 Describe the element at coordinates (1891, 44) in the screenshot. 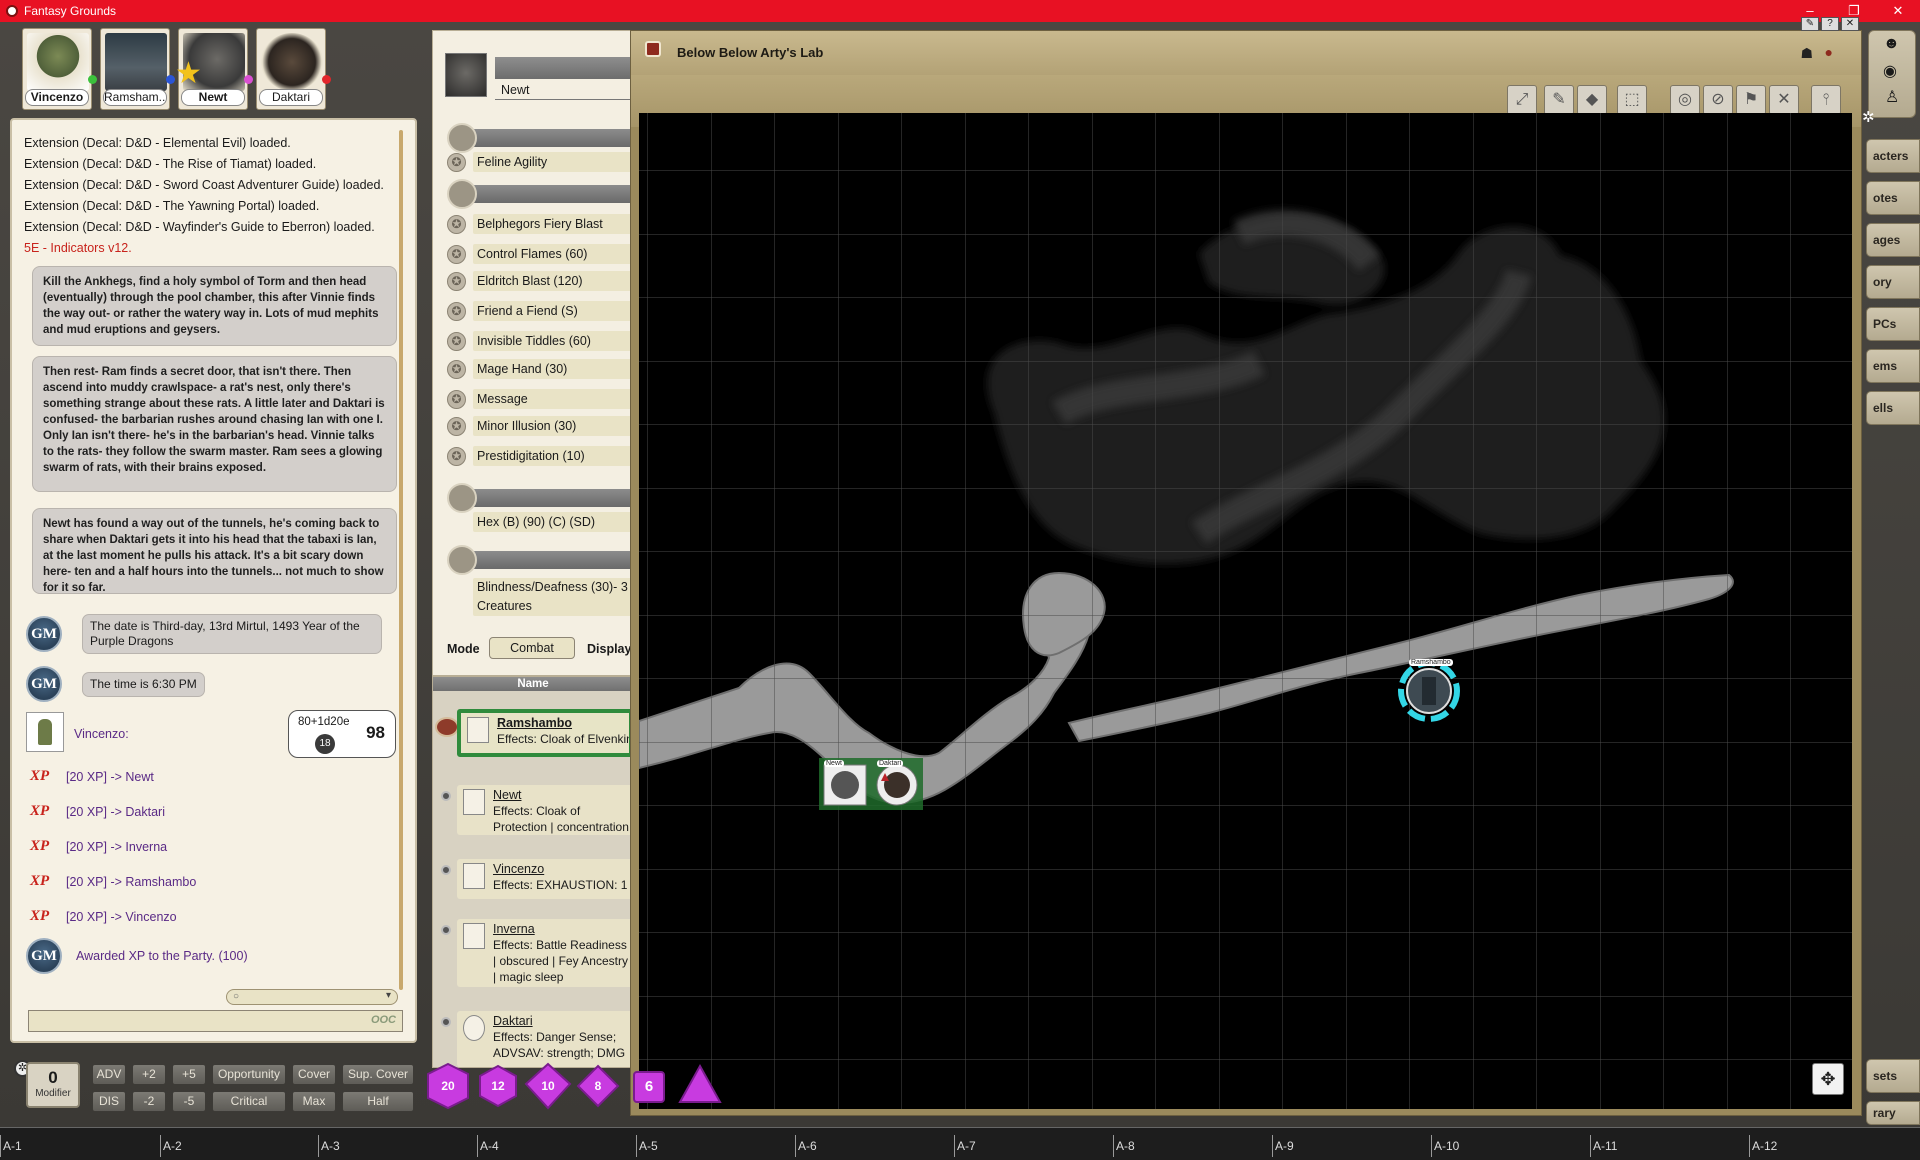

I see `party-icon: ☻` at that location.